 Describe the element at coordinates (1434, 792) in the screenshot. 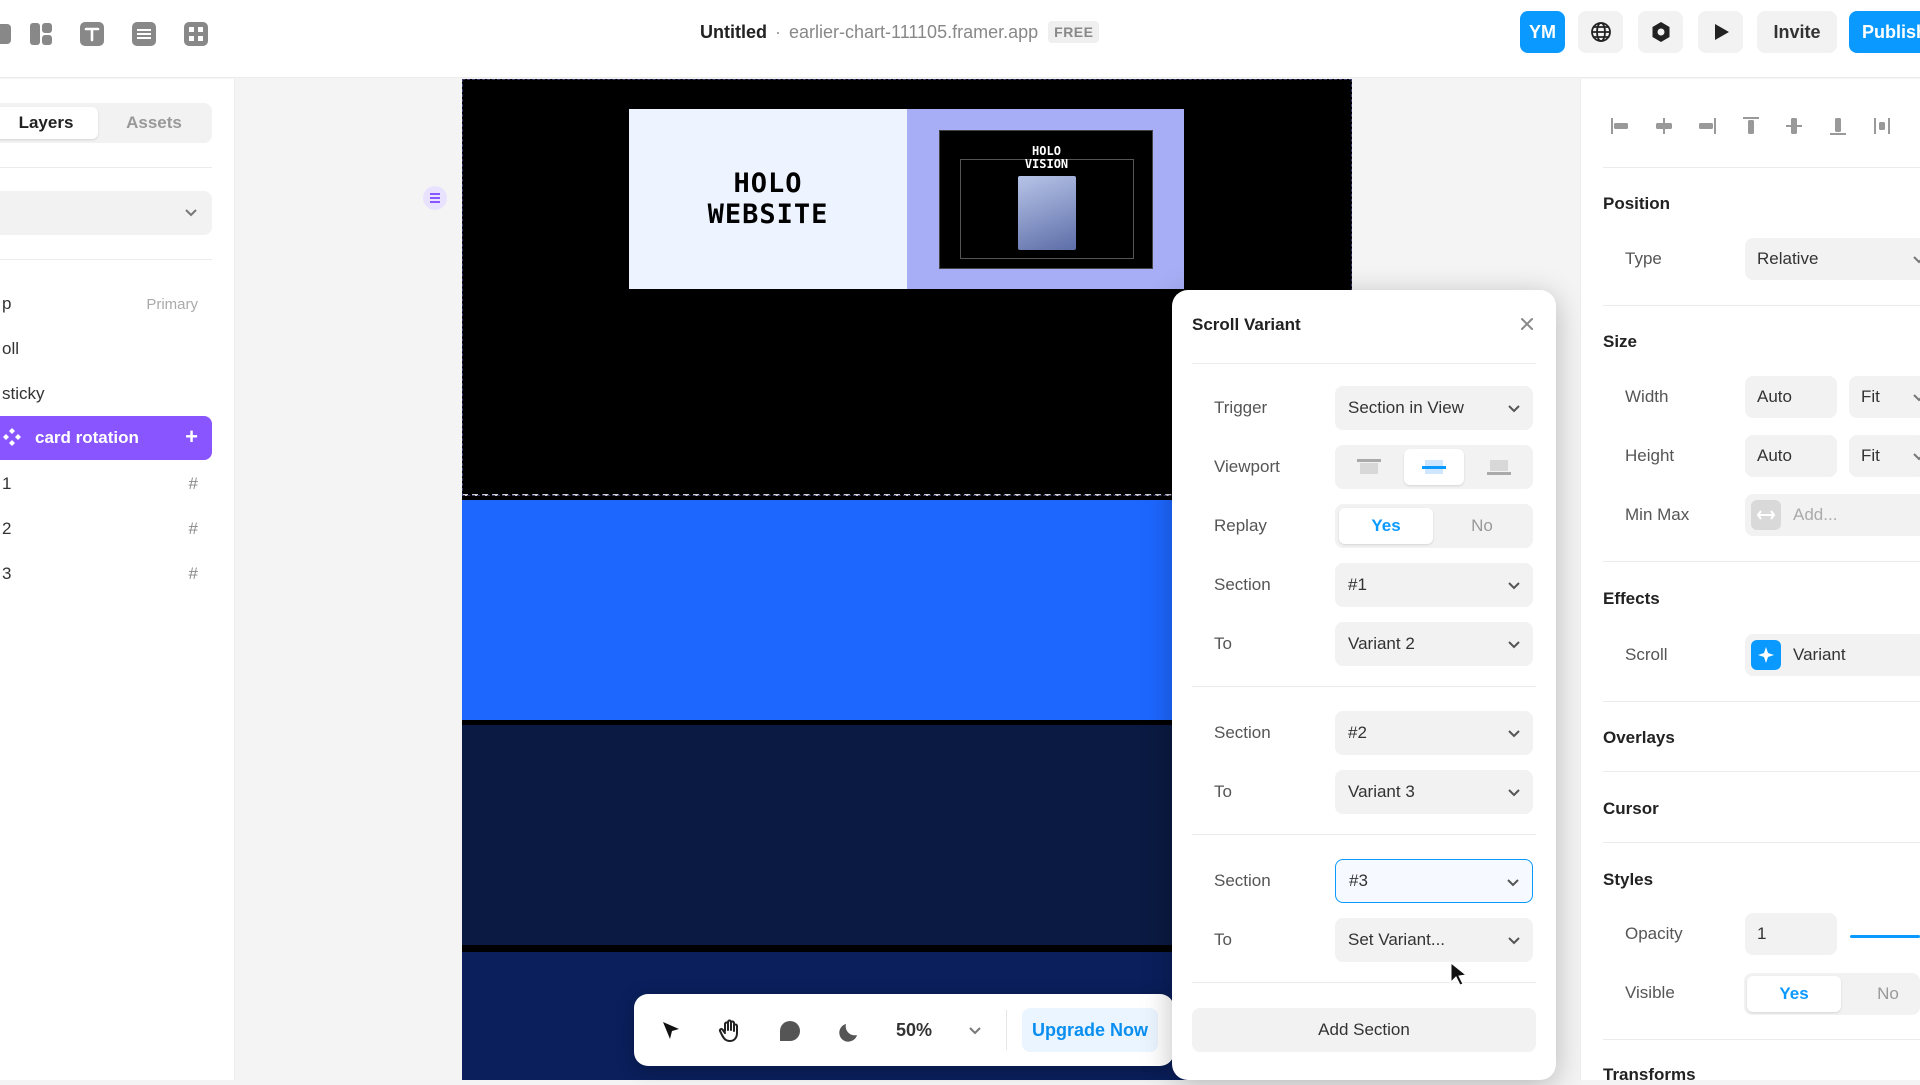

I see `to-variant-select: Variant 3` at that location.